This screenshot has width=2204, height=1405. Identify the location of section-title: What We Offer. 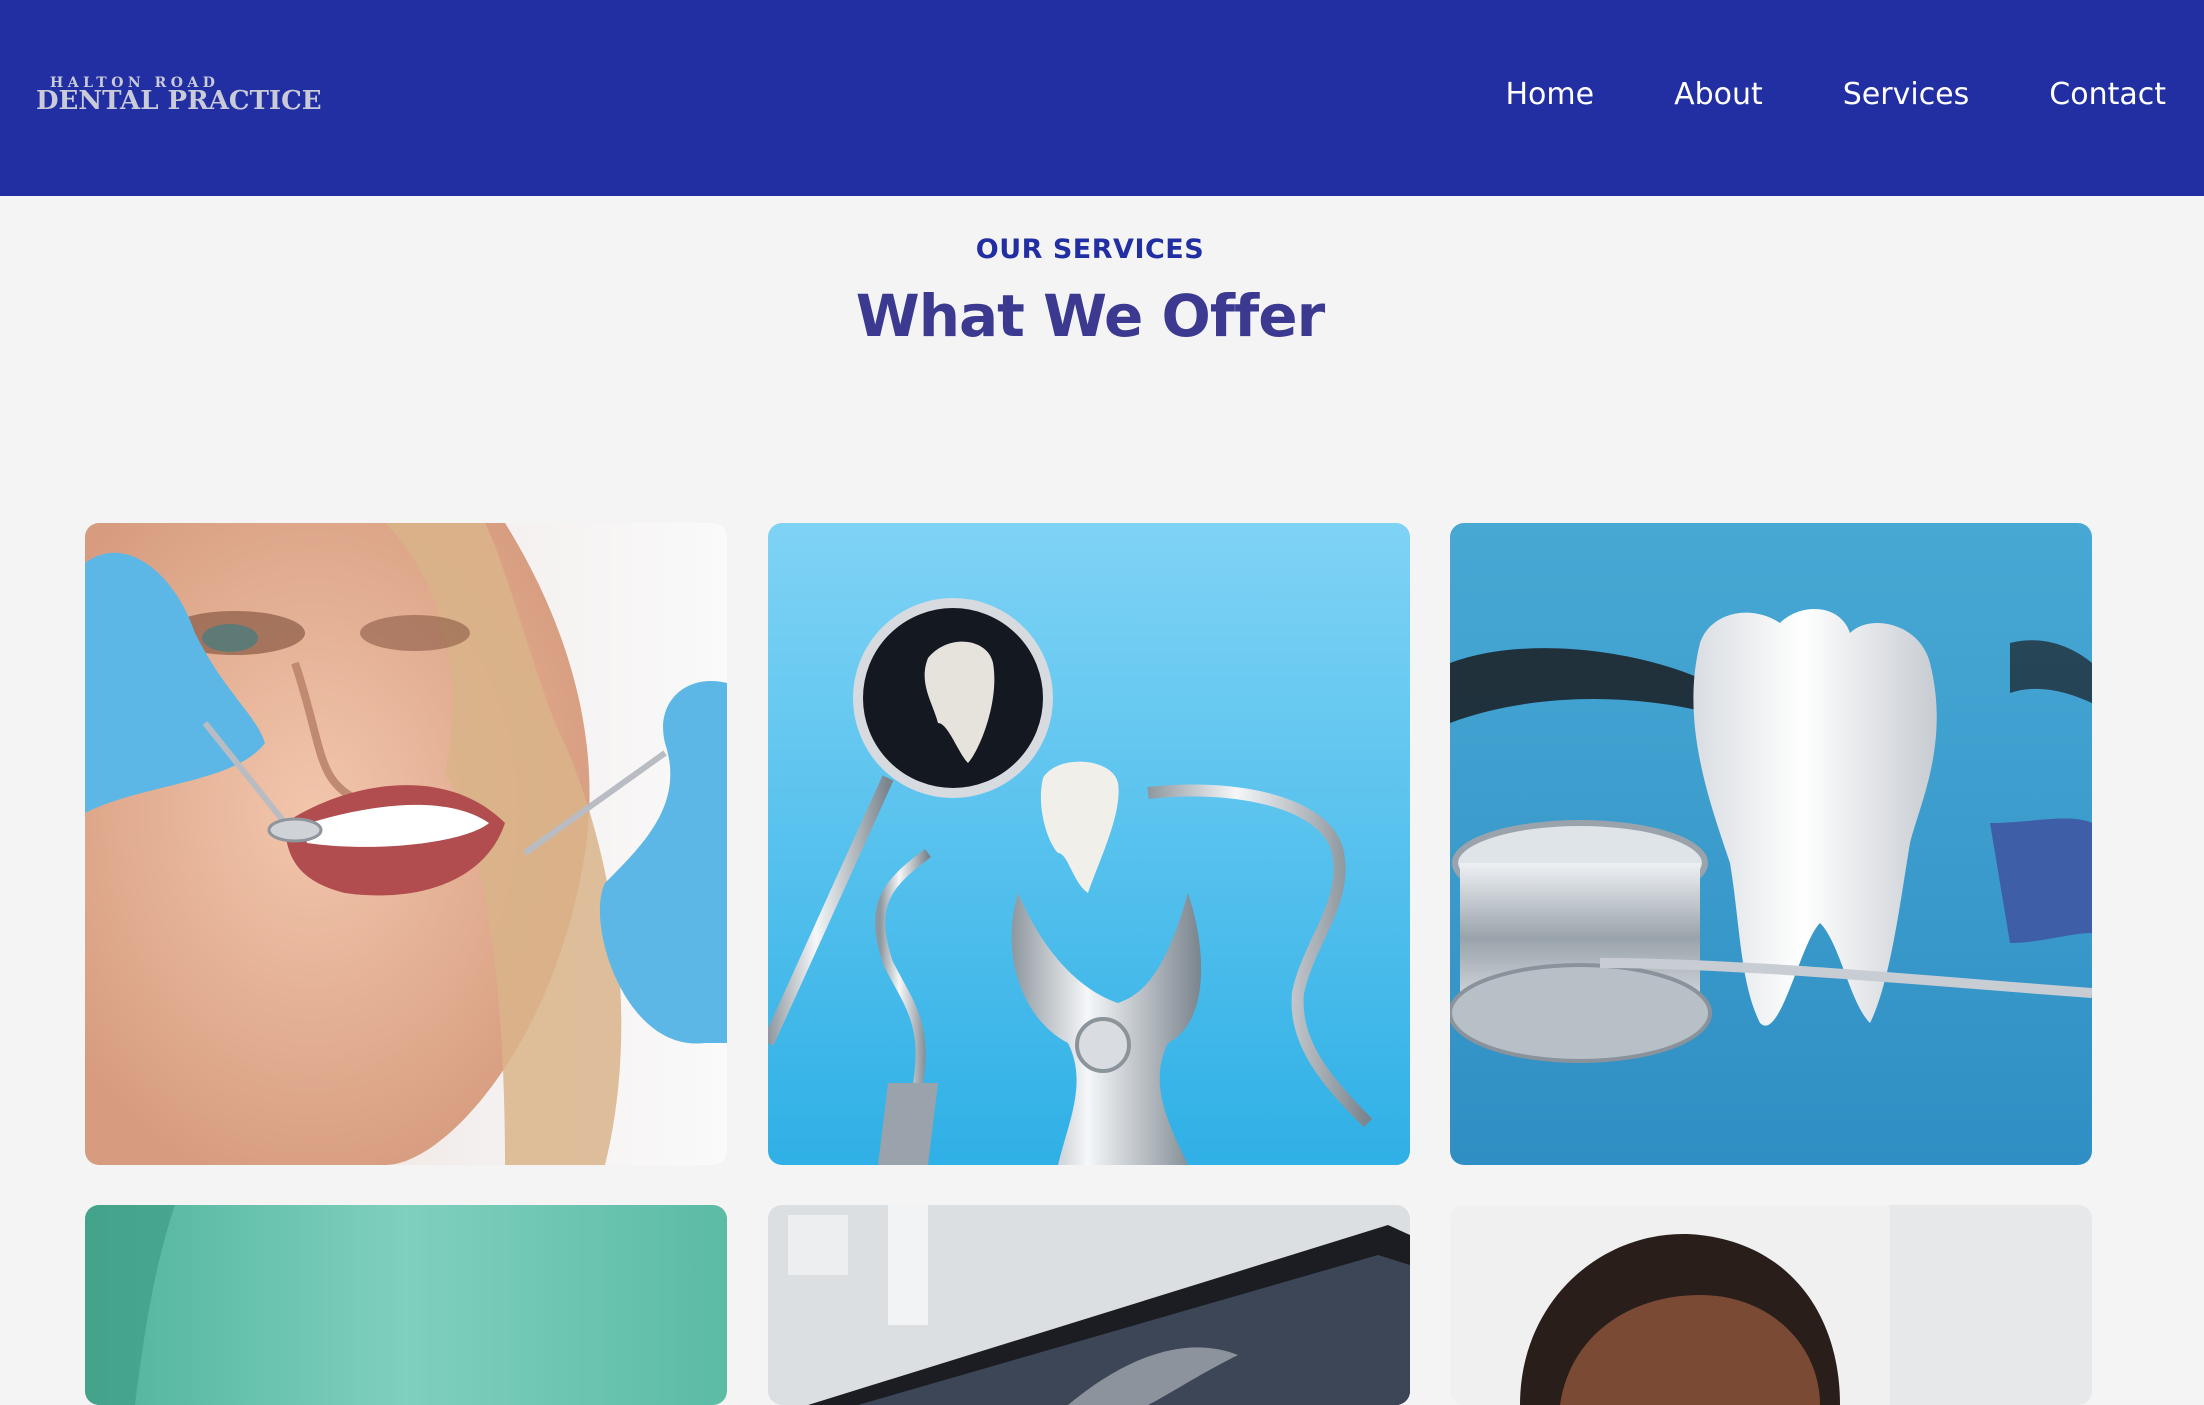
(1090, 316).